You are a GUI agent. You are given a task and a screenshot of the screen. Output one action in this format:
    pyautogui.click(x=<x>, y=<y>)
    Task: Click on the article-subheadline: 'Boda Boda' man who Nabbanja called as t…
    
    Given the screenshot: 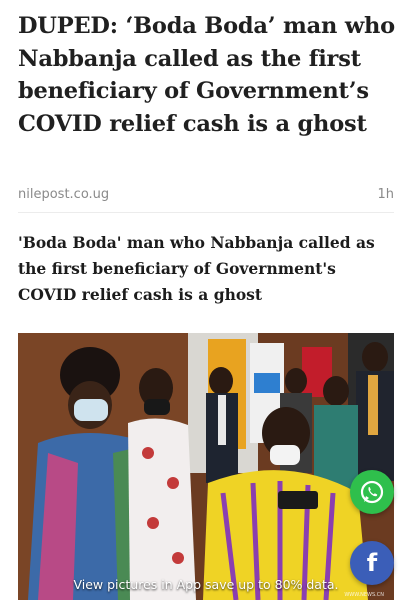 What is the action you would take?
    pyautogui.click(x=196, y=268)
    